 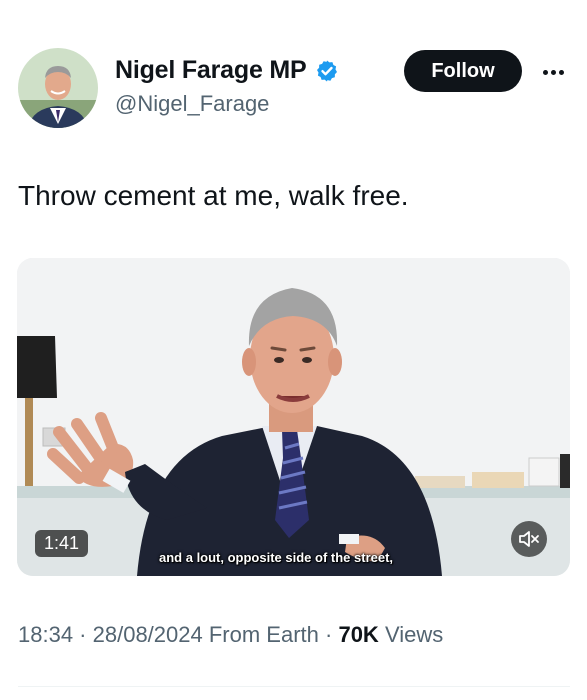 I want to click on speaker-muted-icon, so click(x=529, y=539).